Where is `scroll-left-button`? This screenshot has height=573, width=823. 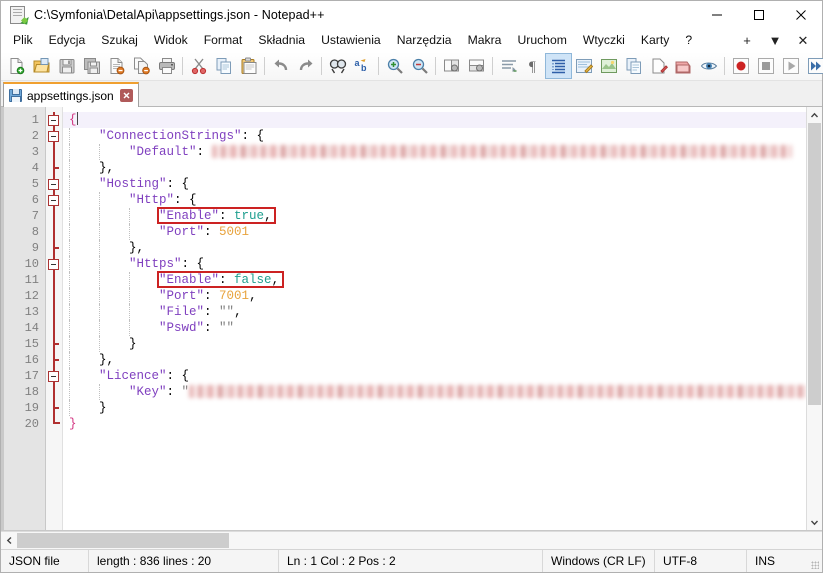
scroll-left-button is located at coordinates (9, 540).